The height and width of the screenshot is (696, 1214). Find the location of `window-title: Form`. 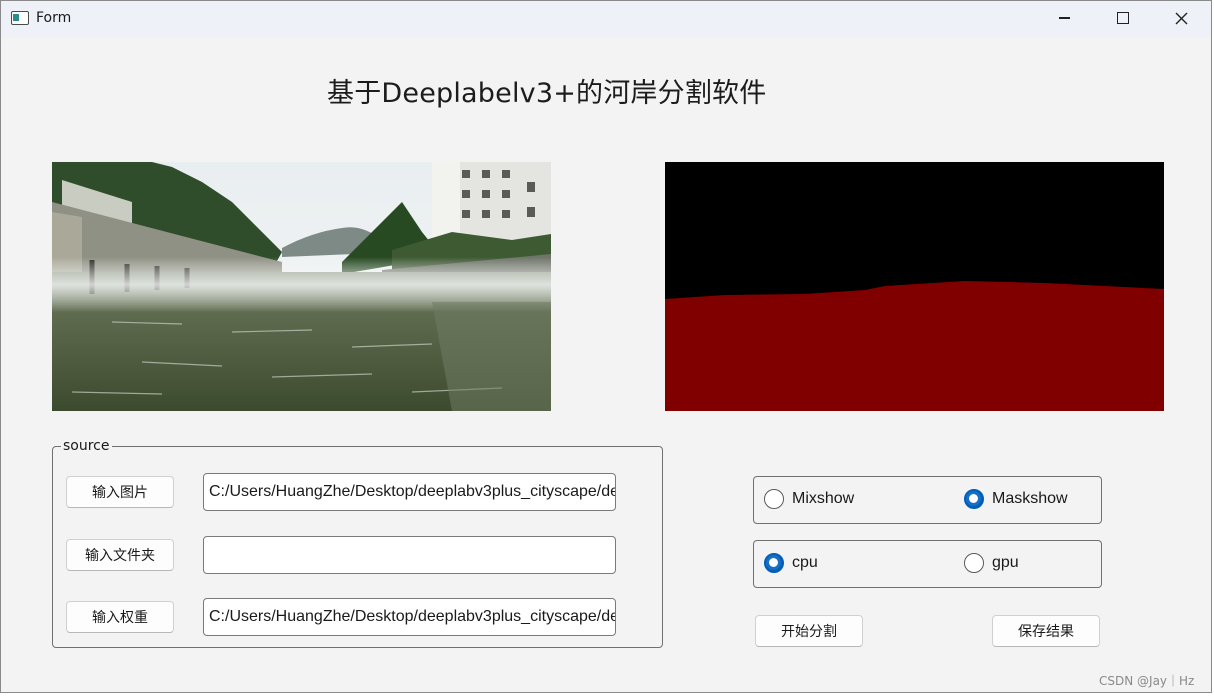

window-title: Form is located at coordinates (54, 18).